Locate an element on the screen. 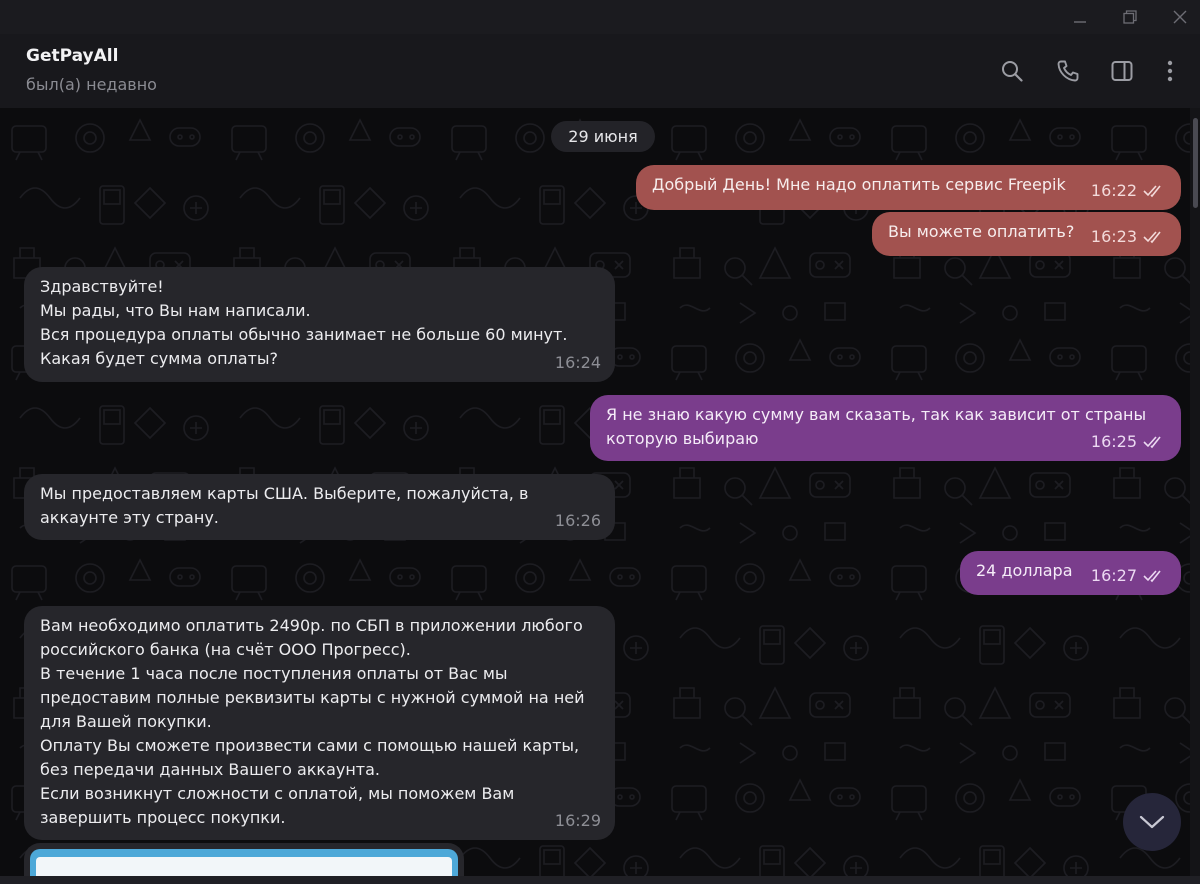 The image size is (1200, 884). chat-header: GetPayAll был(а) недавно is located at coordinates (600, 71).